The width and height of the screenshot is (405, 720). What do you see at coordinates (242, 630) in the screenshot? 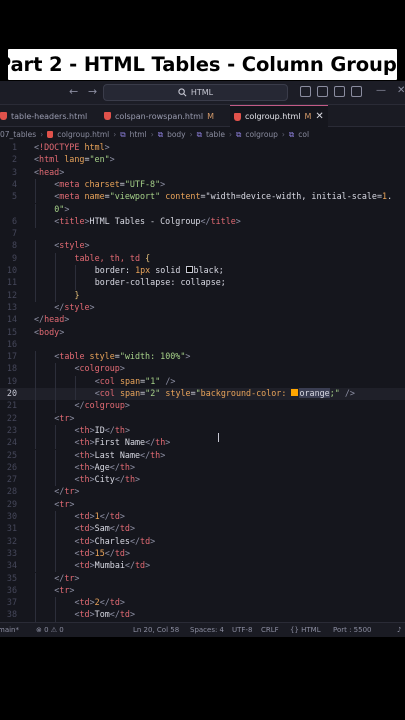
I see `encoding-setting: UTF-8` at bounding box center [242, 630].